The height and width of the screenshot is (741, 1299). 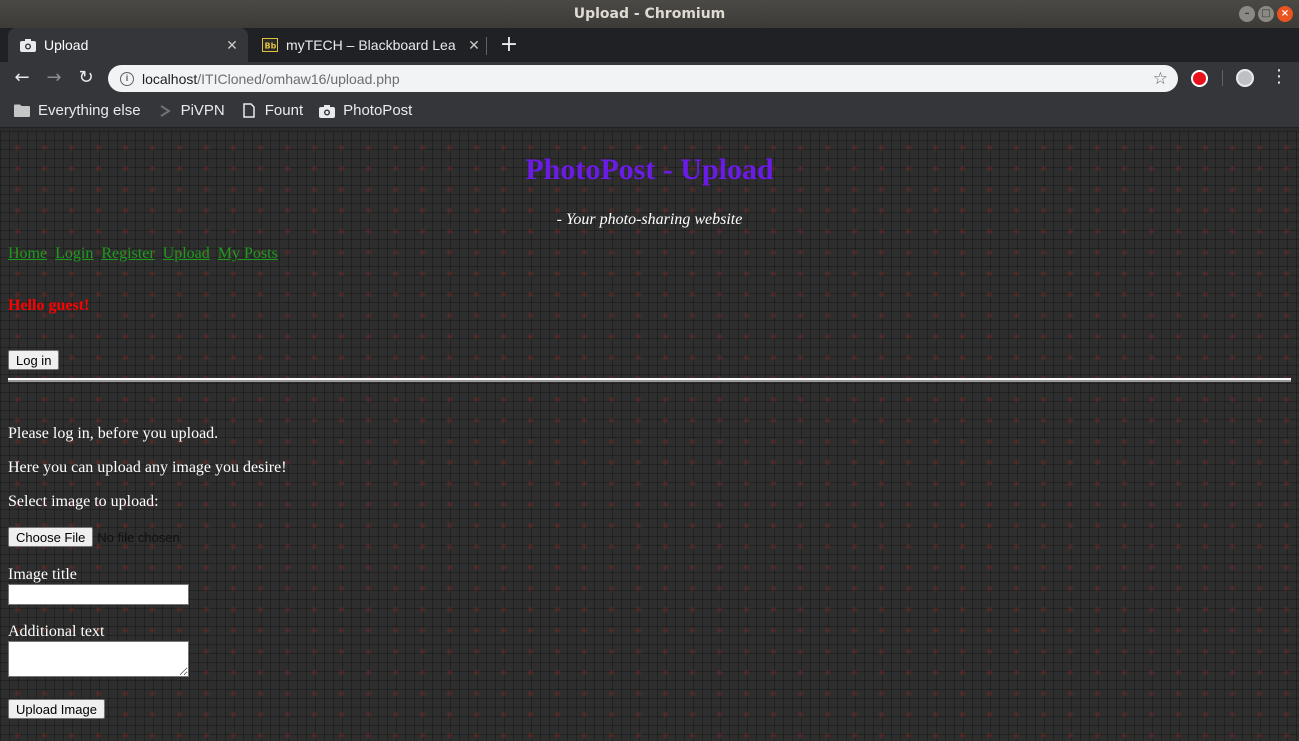 I want to click on additional-text-label: Additional text, so click(x=56, y=631).